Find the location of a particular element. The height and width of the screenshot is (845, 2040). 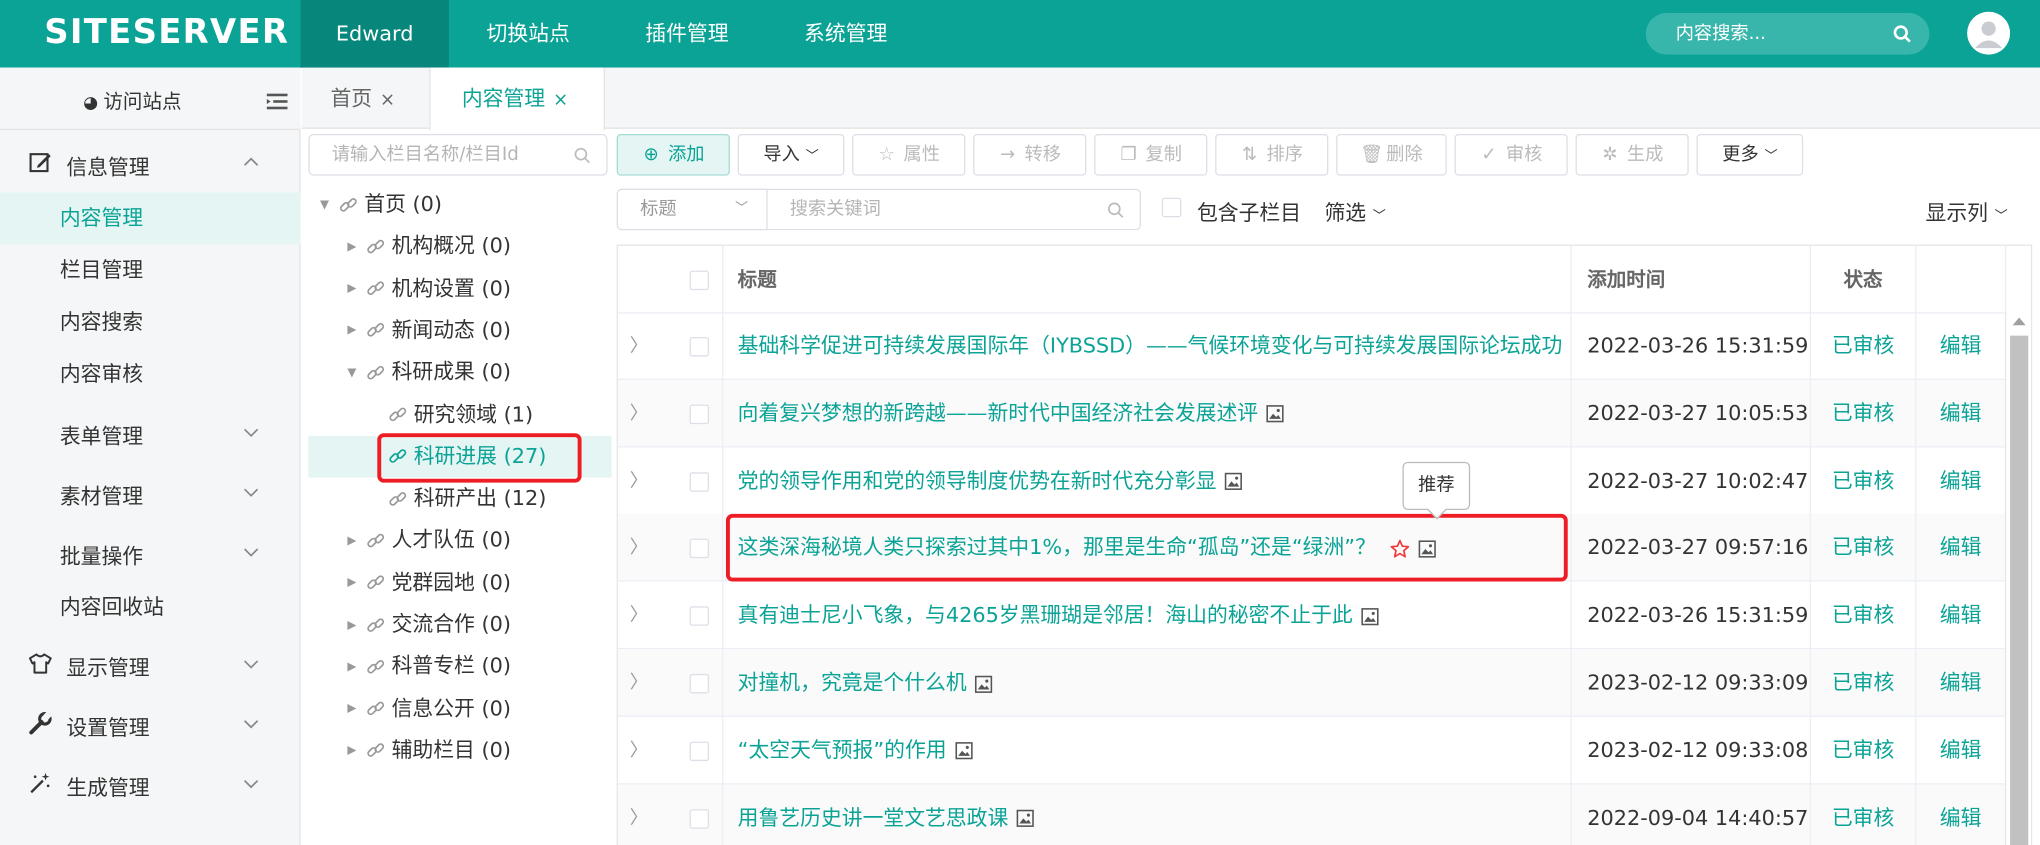

row-title-link: 党的领导作用和党的领导制度优势在新时代充分彰显 is located at coordinates (977, 480).